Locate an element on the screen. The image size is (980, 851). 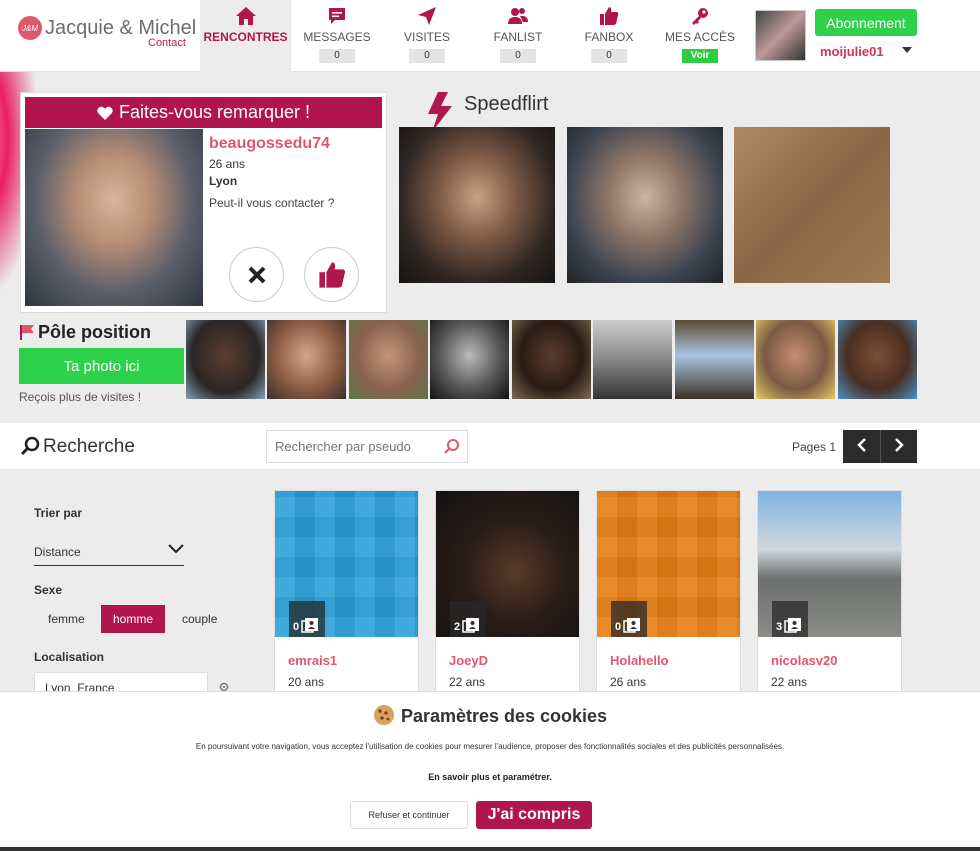
profile-name: JoeyD is located at coordinates (468, 660).